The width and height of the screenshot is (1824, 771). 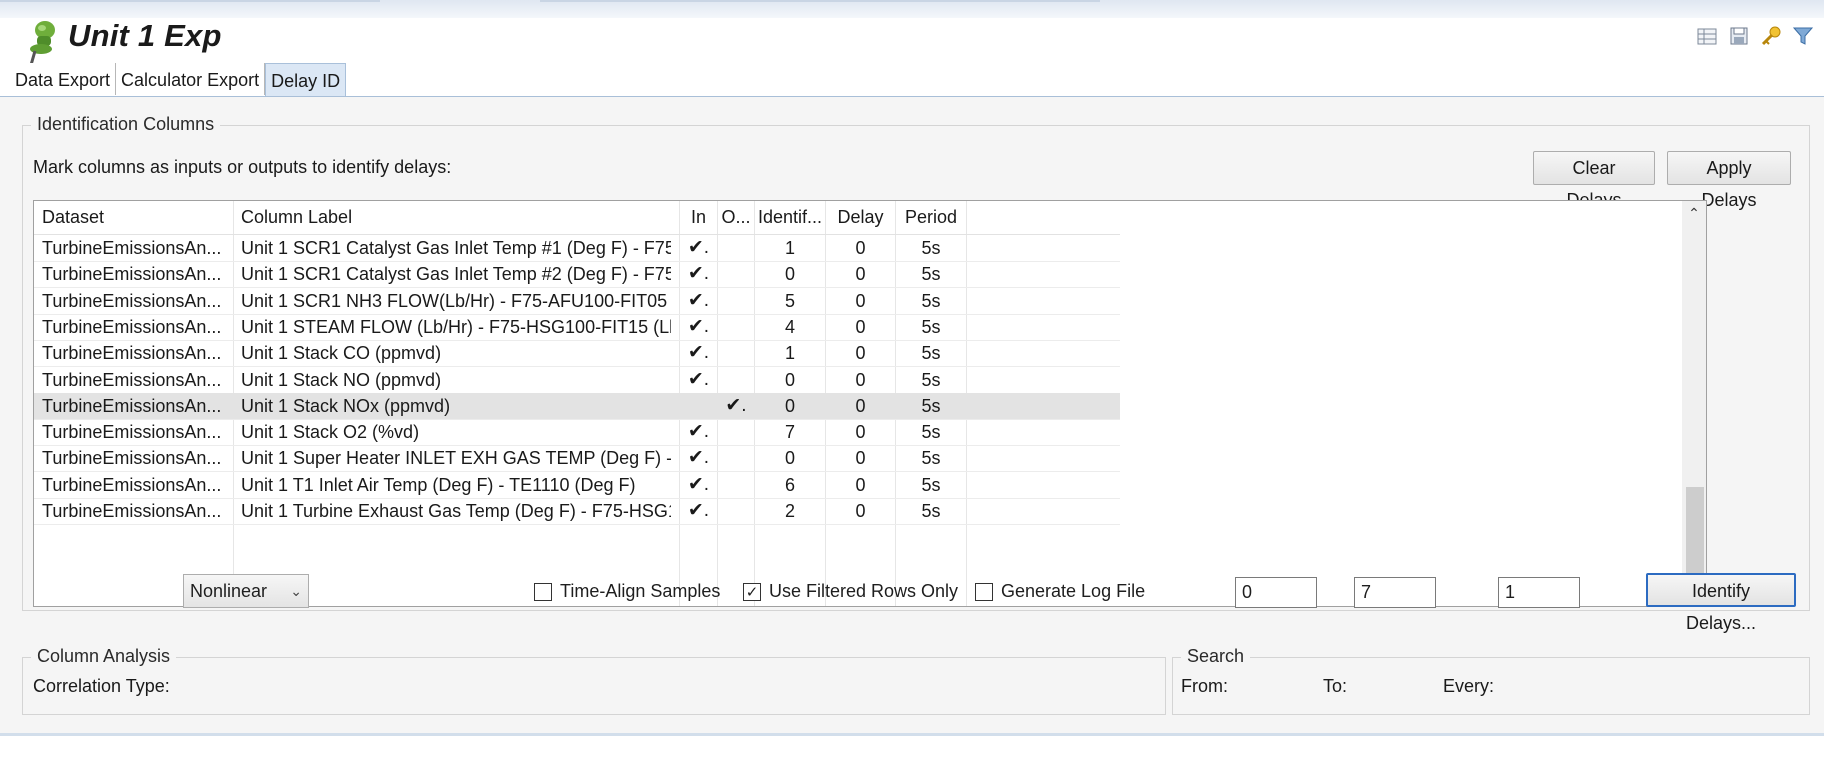 I want to click on cell-column-label: Unit 1 Stack NOx (ppmvd), so click(x=346, y=405).